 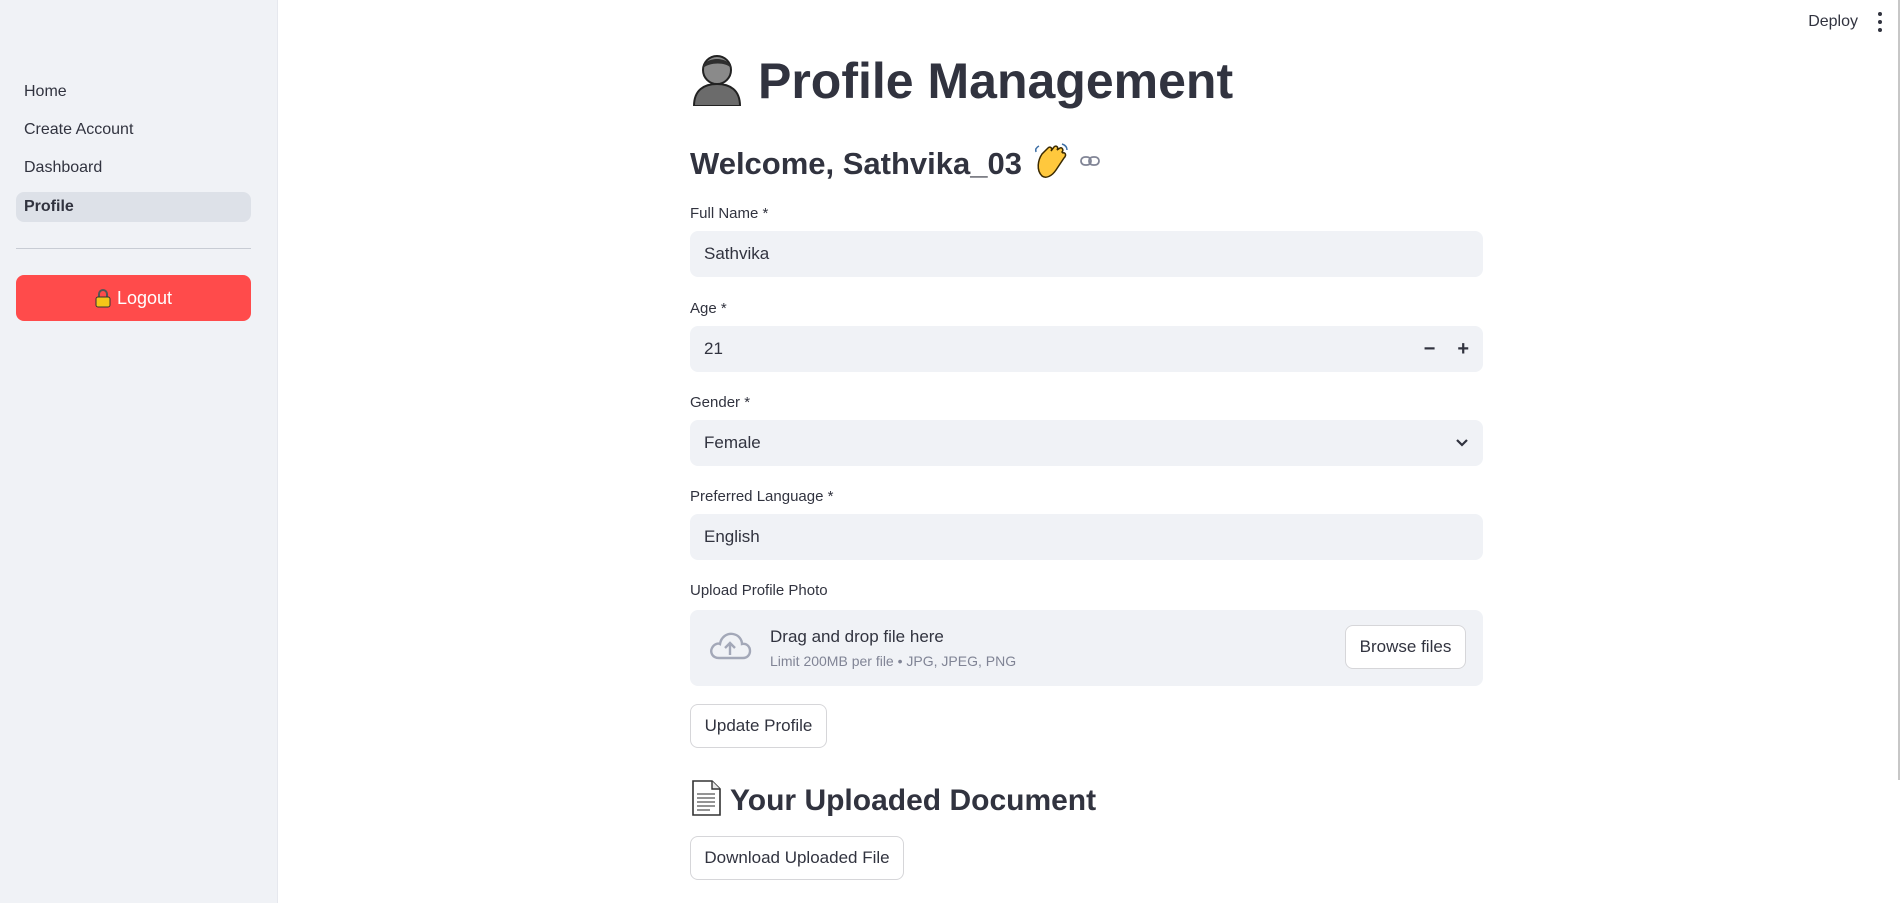 What do you see at coordinates (1090, 163) in the screenshot?
I see `link-icon` at bounding box center [1090, 163].